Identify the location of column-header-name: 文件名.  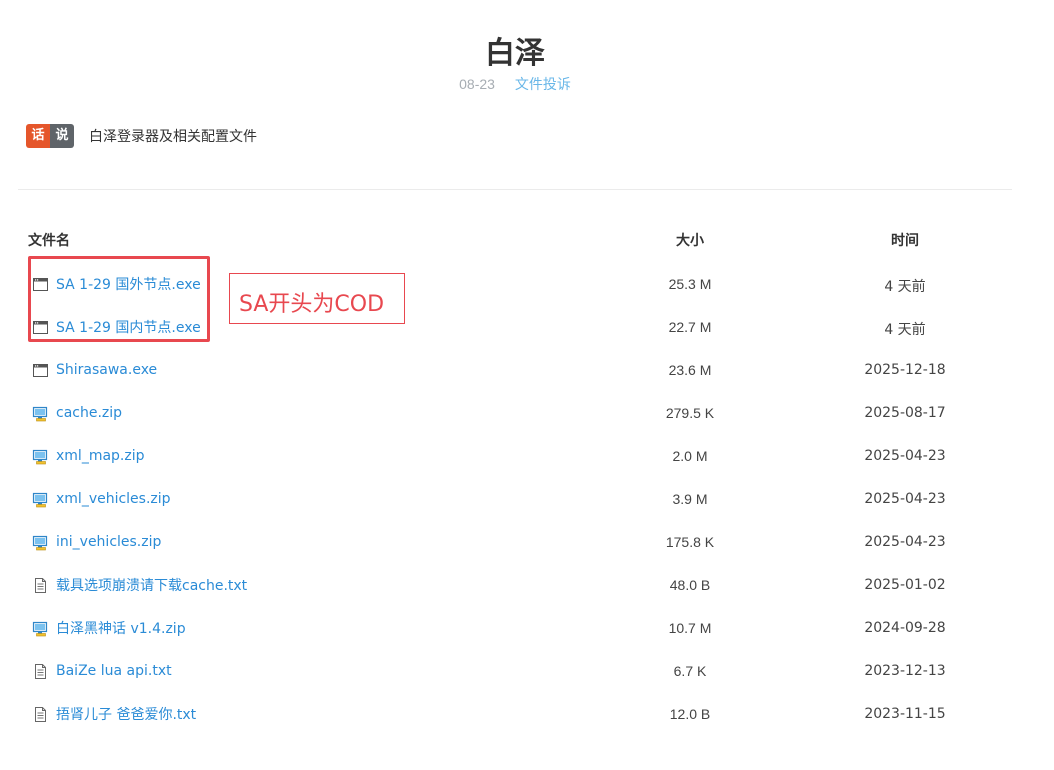
(49, 241).